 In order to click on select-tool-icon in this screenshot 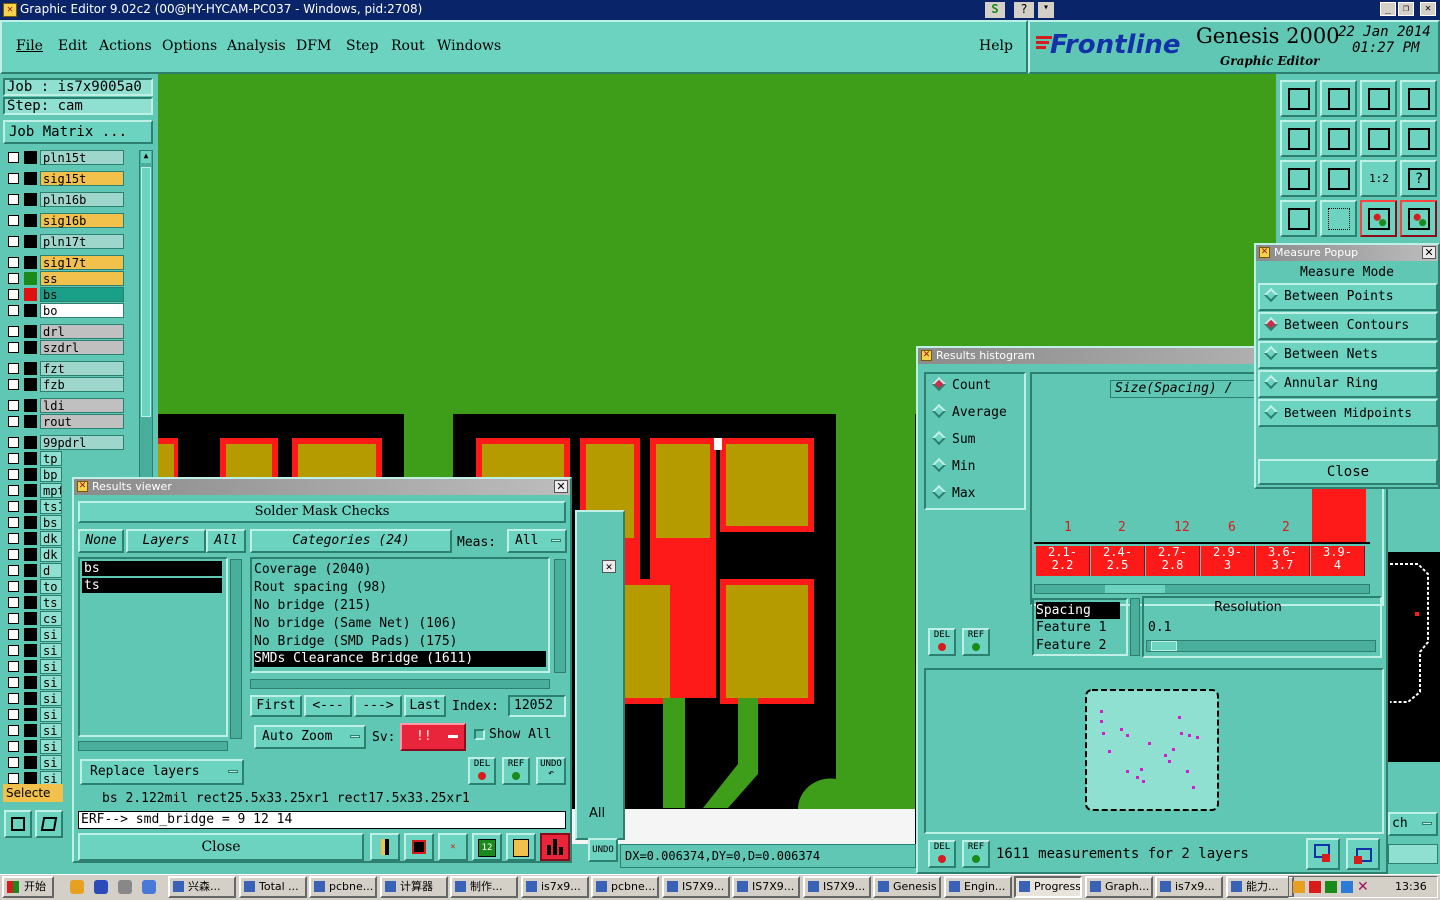, I will do `click(18, 824)`.